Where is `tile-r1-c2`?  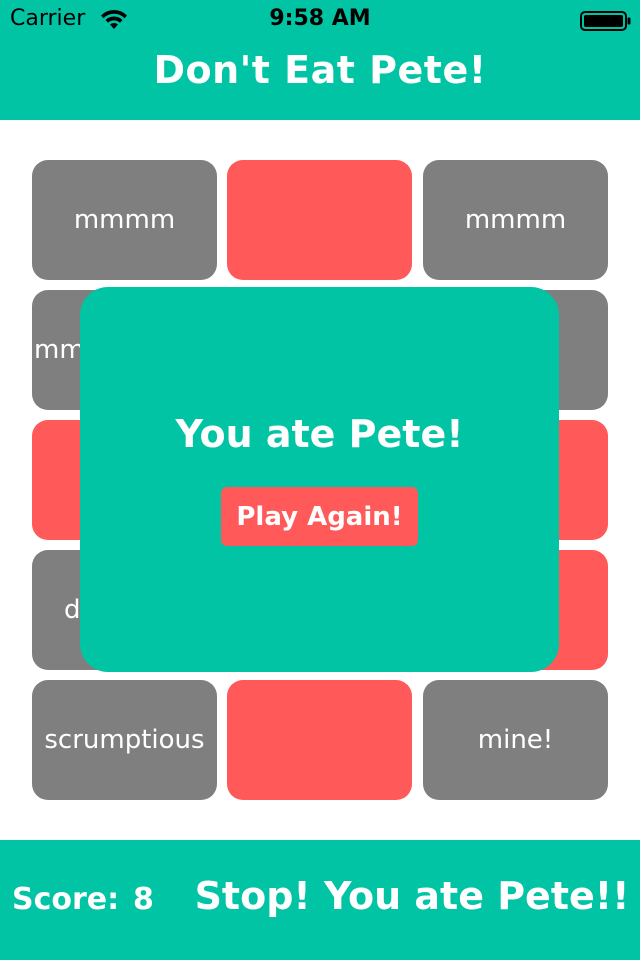
tile-r1-c2 is located at coordinates (319, 220).